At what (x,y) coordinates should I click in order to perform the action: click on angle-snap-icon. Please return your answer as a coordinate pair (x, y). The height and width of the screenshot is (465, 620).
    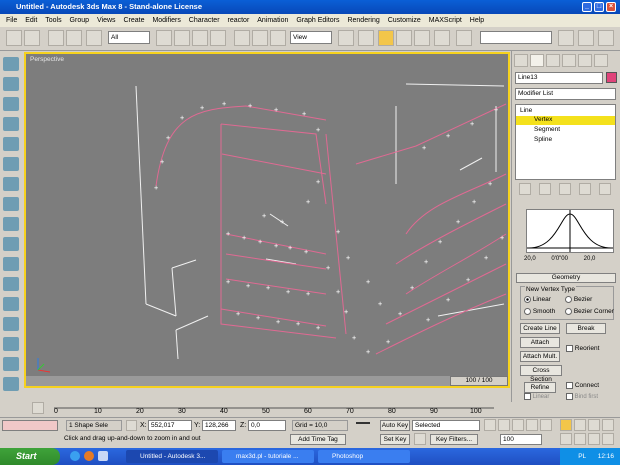
    Looking at the image, I should click on (404, 38).